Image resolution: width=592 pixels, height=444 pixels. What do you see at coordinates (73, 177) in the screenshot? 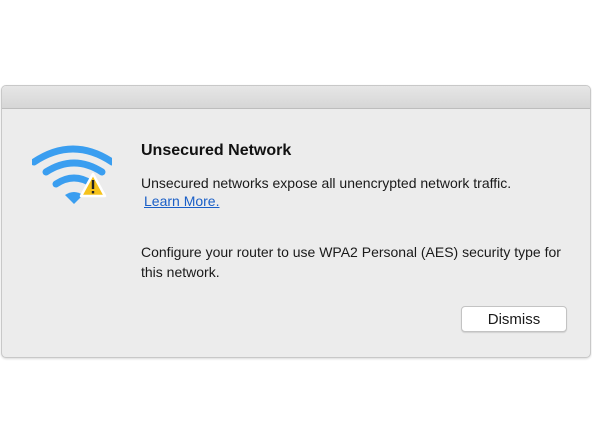
I see `wifi-warning-icon` at bounding box center [73, 177].